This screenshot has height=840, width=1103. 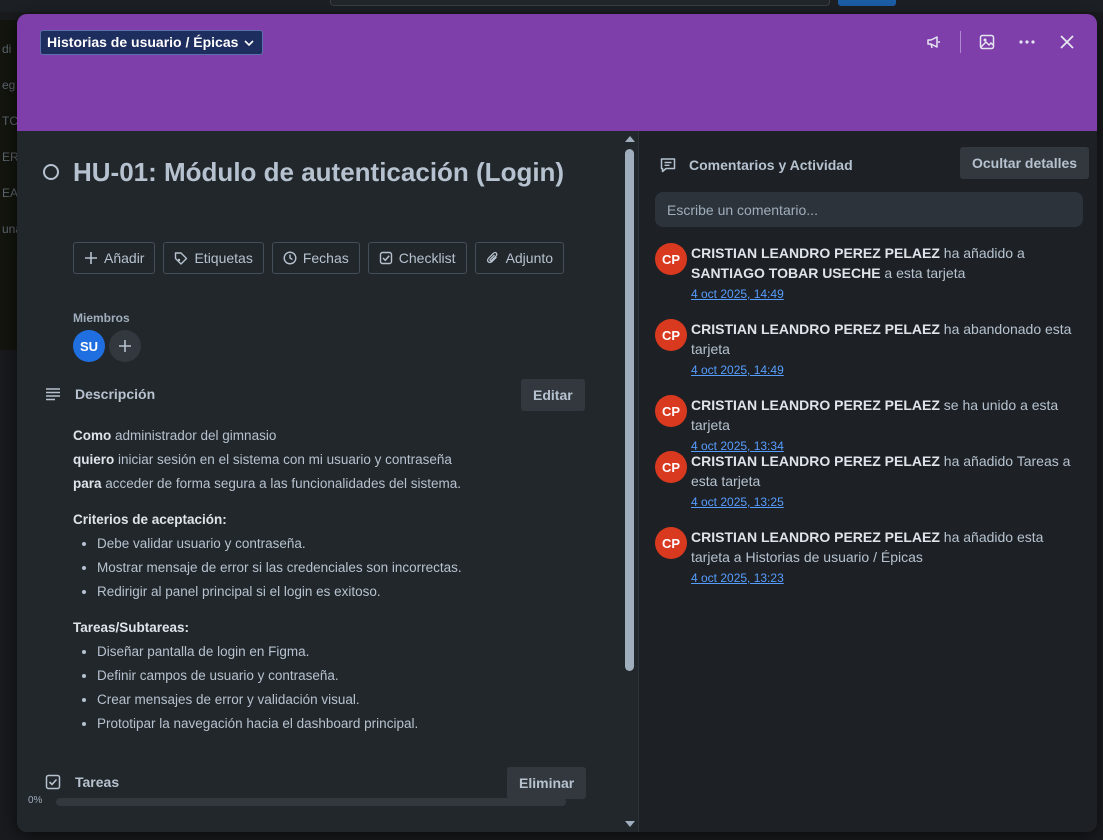 I want to click on checklist-header: Tareas, so click(x=82, y=782).